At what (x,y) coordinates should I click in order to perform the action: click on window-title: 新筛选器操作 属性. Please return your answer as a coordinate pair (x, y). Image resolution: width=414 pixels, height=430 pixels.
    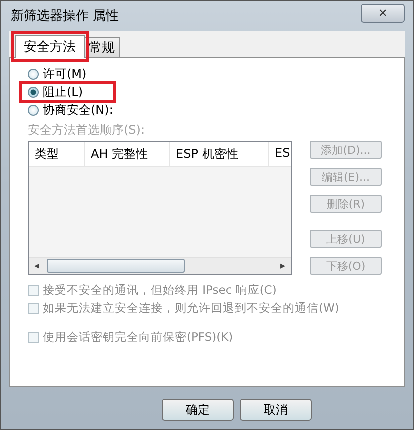
    Looking at the image, I should click on (65, 16).